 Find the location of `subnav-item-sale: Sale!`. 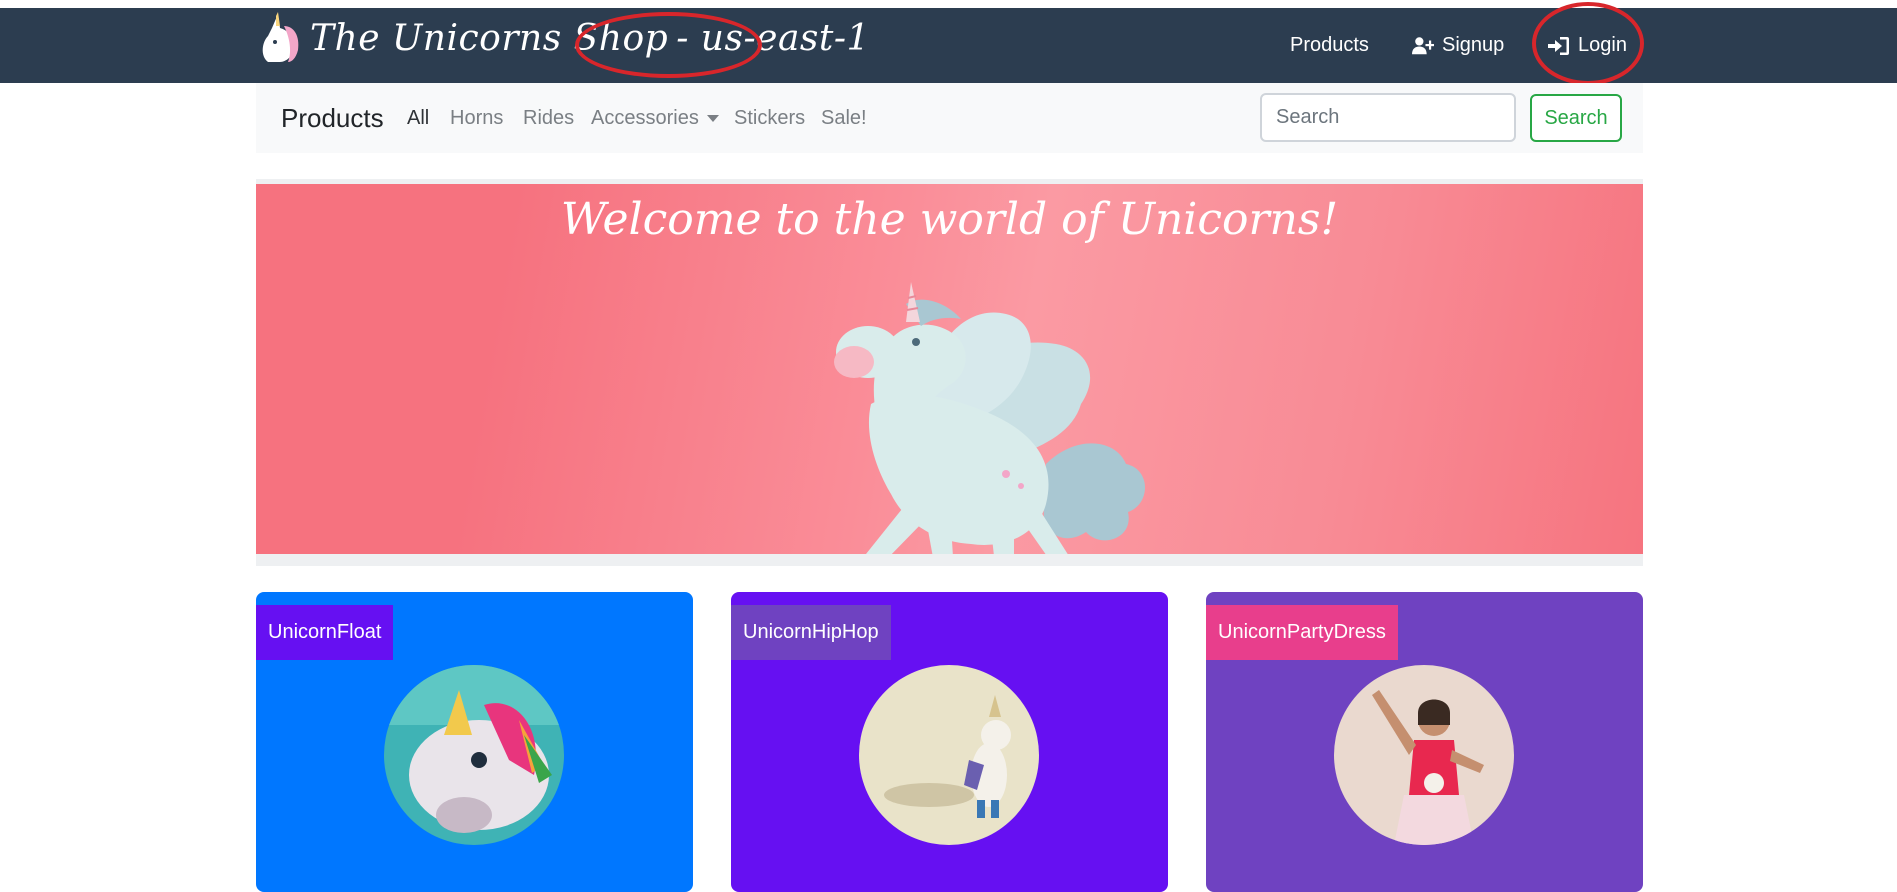

subnav-item-sale: Sale! is located at coordinates (844, 118).